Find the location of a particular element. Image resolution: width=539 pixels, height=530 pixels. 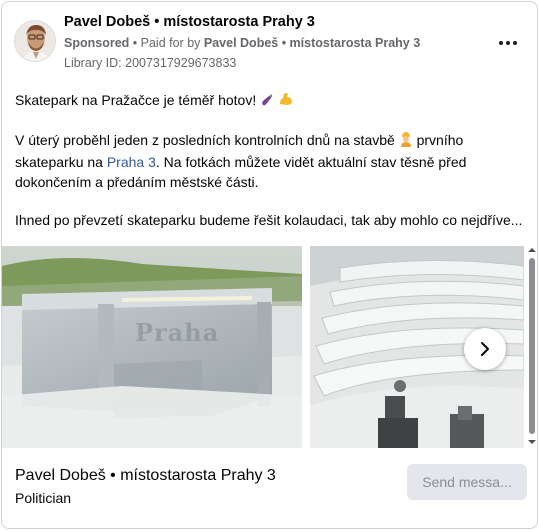

sponsored-label: Sponsored is located at coordinates (97, 43).